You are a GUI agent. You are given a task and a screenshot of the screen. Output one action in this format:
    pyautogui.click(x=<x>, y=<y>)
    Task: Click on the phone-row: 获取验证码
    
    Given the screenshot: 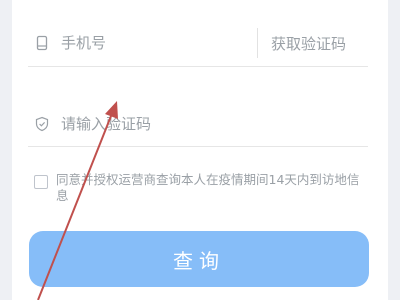 What is the action you would take?
    pyautogui.click(x=198, y=43)
    